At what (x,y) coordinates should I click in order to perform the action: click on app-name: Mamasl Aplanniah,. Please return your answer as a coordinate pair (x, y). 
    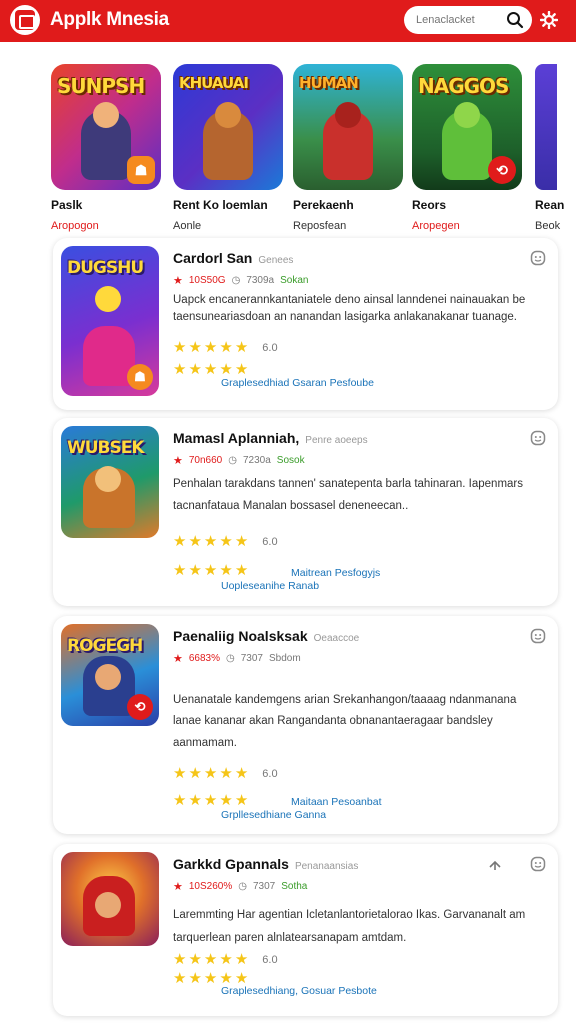
    Looking at the image, I should click on (236, 438).